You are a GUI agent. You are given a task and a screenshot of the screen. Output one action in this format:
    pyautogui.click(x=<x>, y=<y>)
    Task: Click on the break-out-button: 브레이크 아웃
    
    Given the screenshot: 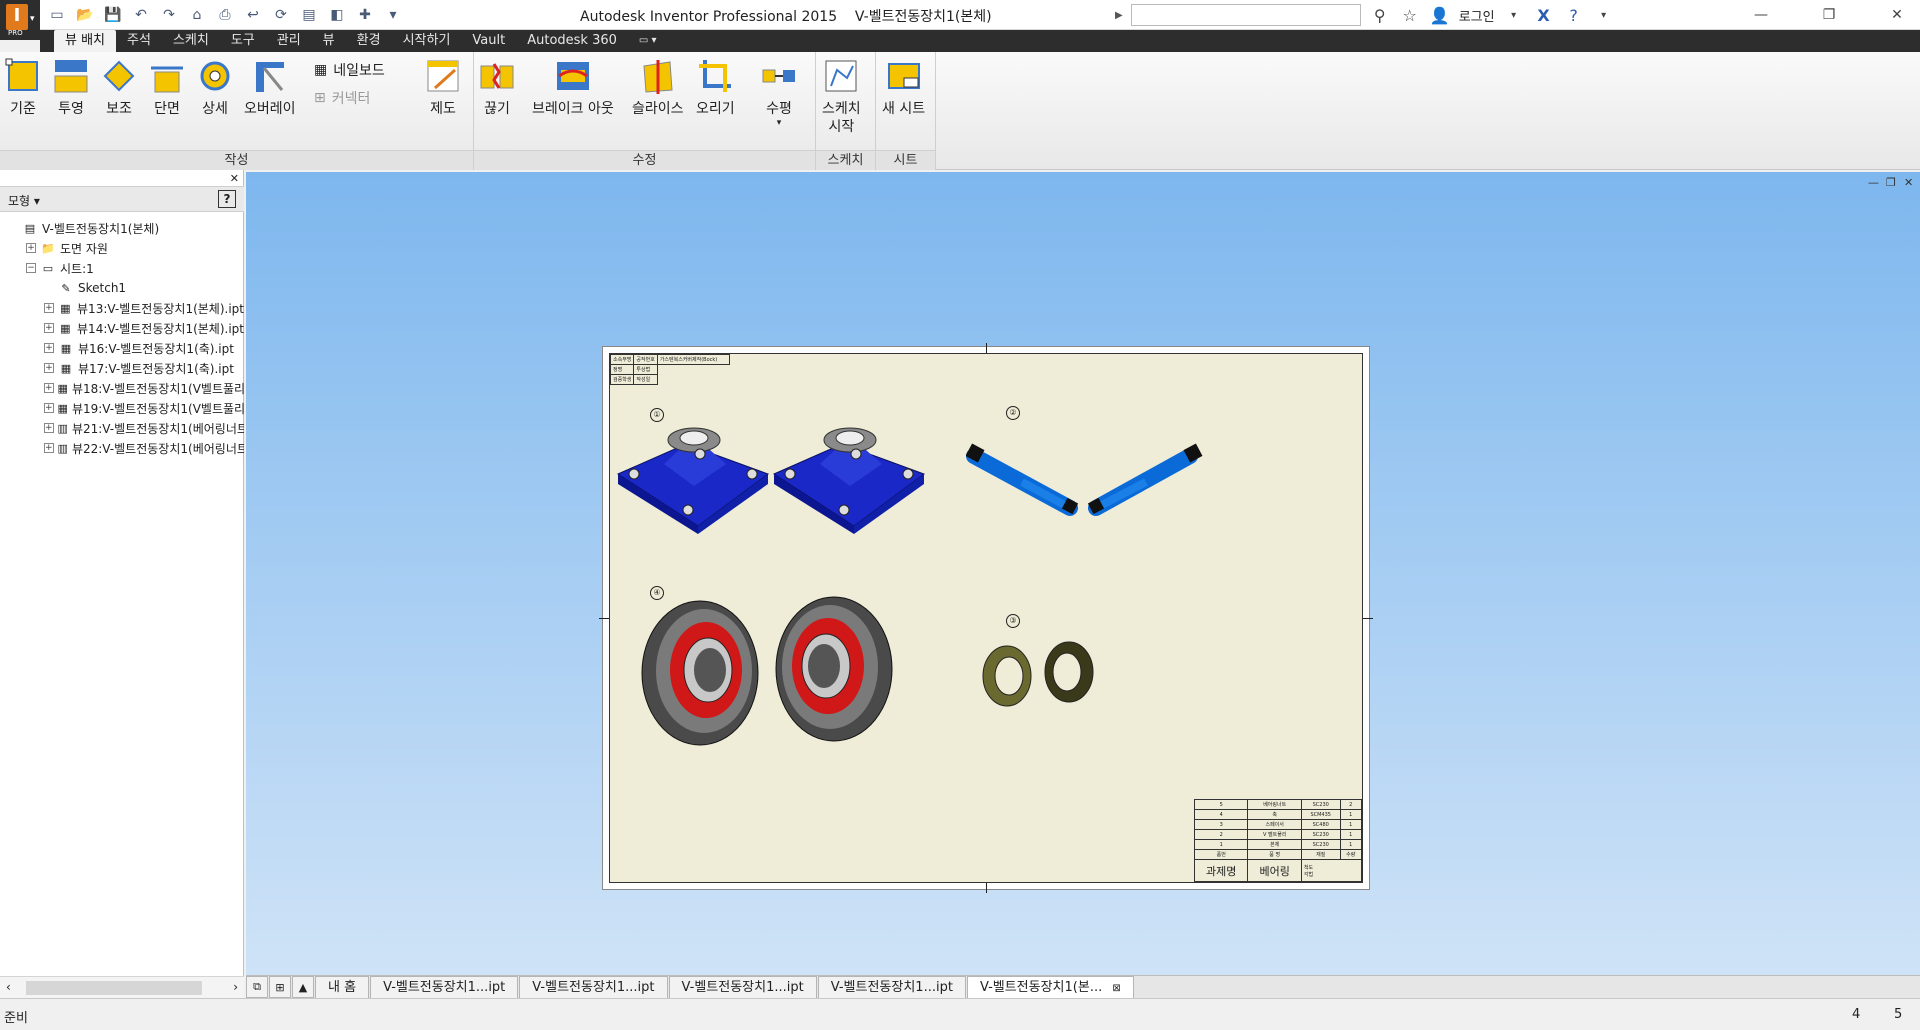 What is the action you would take?
    pyautogui.click(x=573, y=87)
    